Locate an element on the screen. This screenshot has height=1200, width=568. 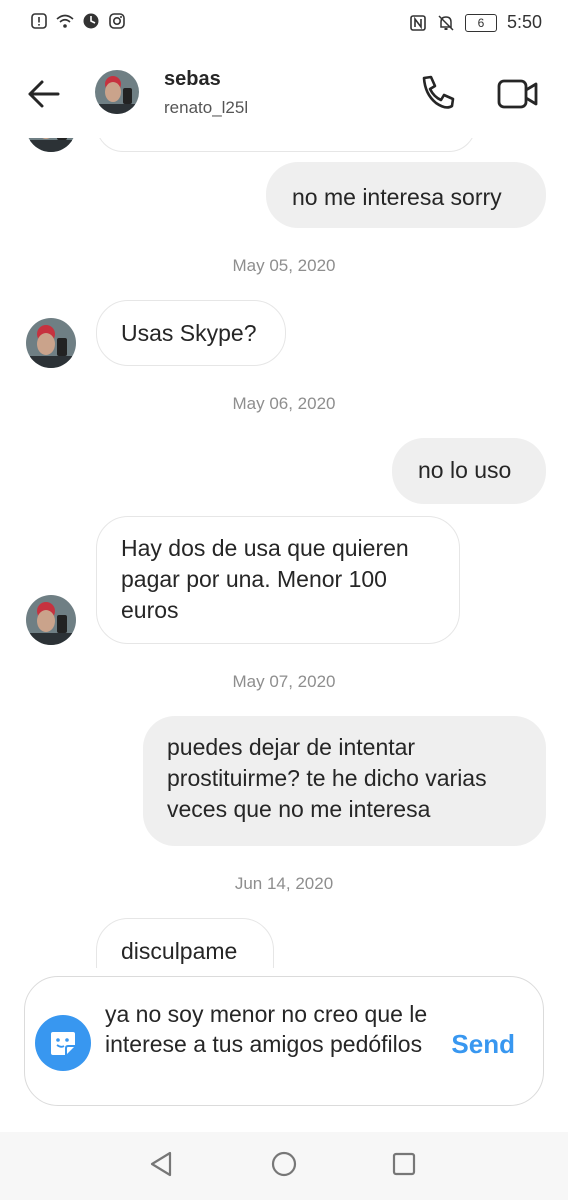
arrow-left-icon is located at coordinates (44, 94).